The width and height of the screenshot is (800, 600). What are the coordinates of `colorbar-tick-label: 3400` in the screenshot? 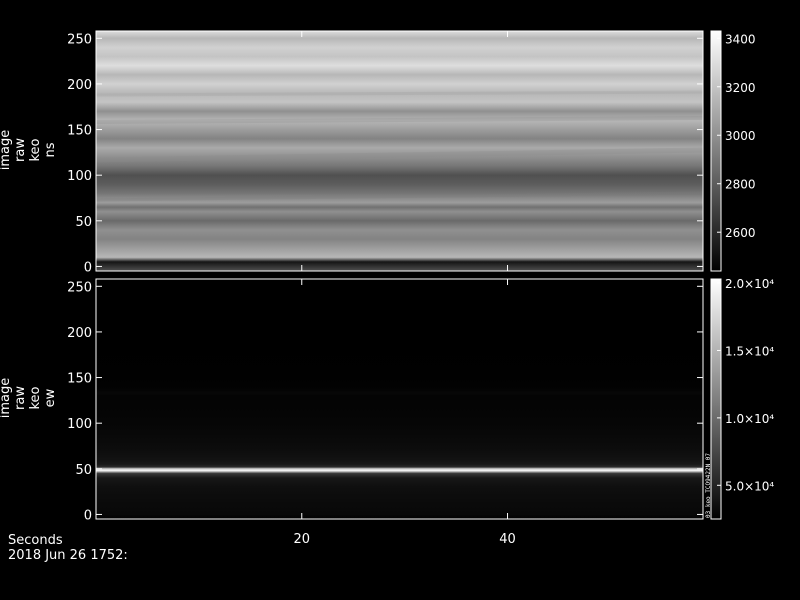 It's located at (740, 39).